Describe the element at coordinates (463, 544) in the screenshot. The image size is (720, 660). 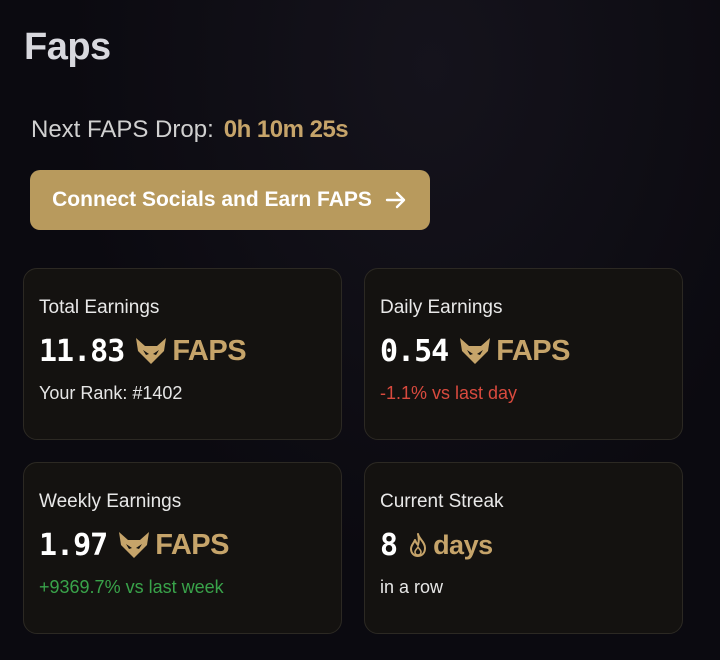
I see `streak-unit-label: days` at that location.